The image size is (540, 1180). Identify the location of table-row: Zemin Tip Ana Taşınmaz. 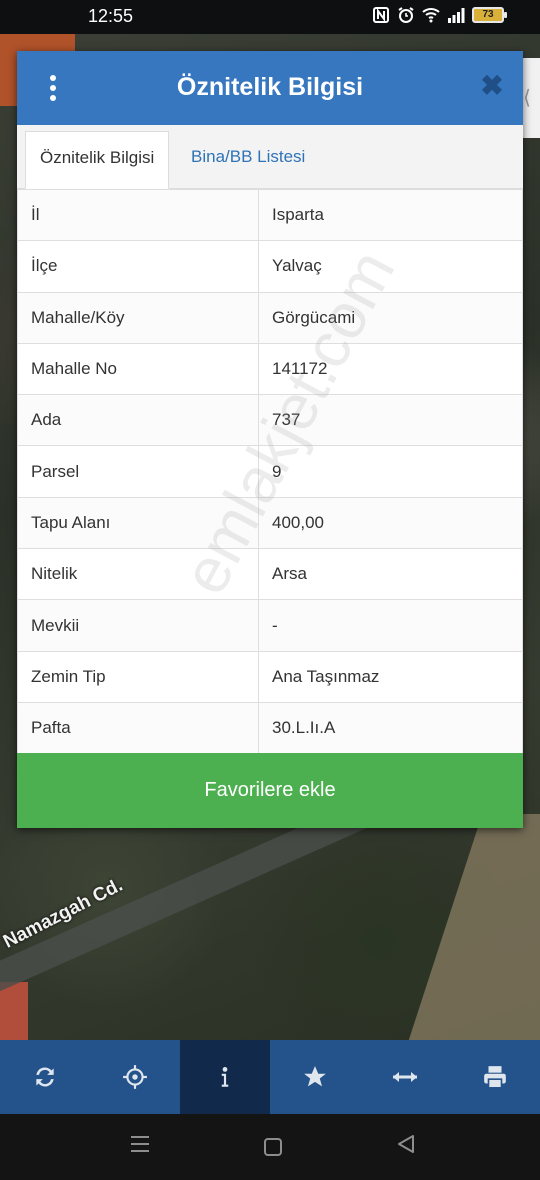
(270, 676).